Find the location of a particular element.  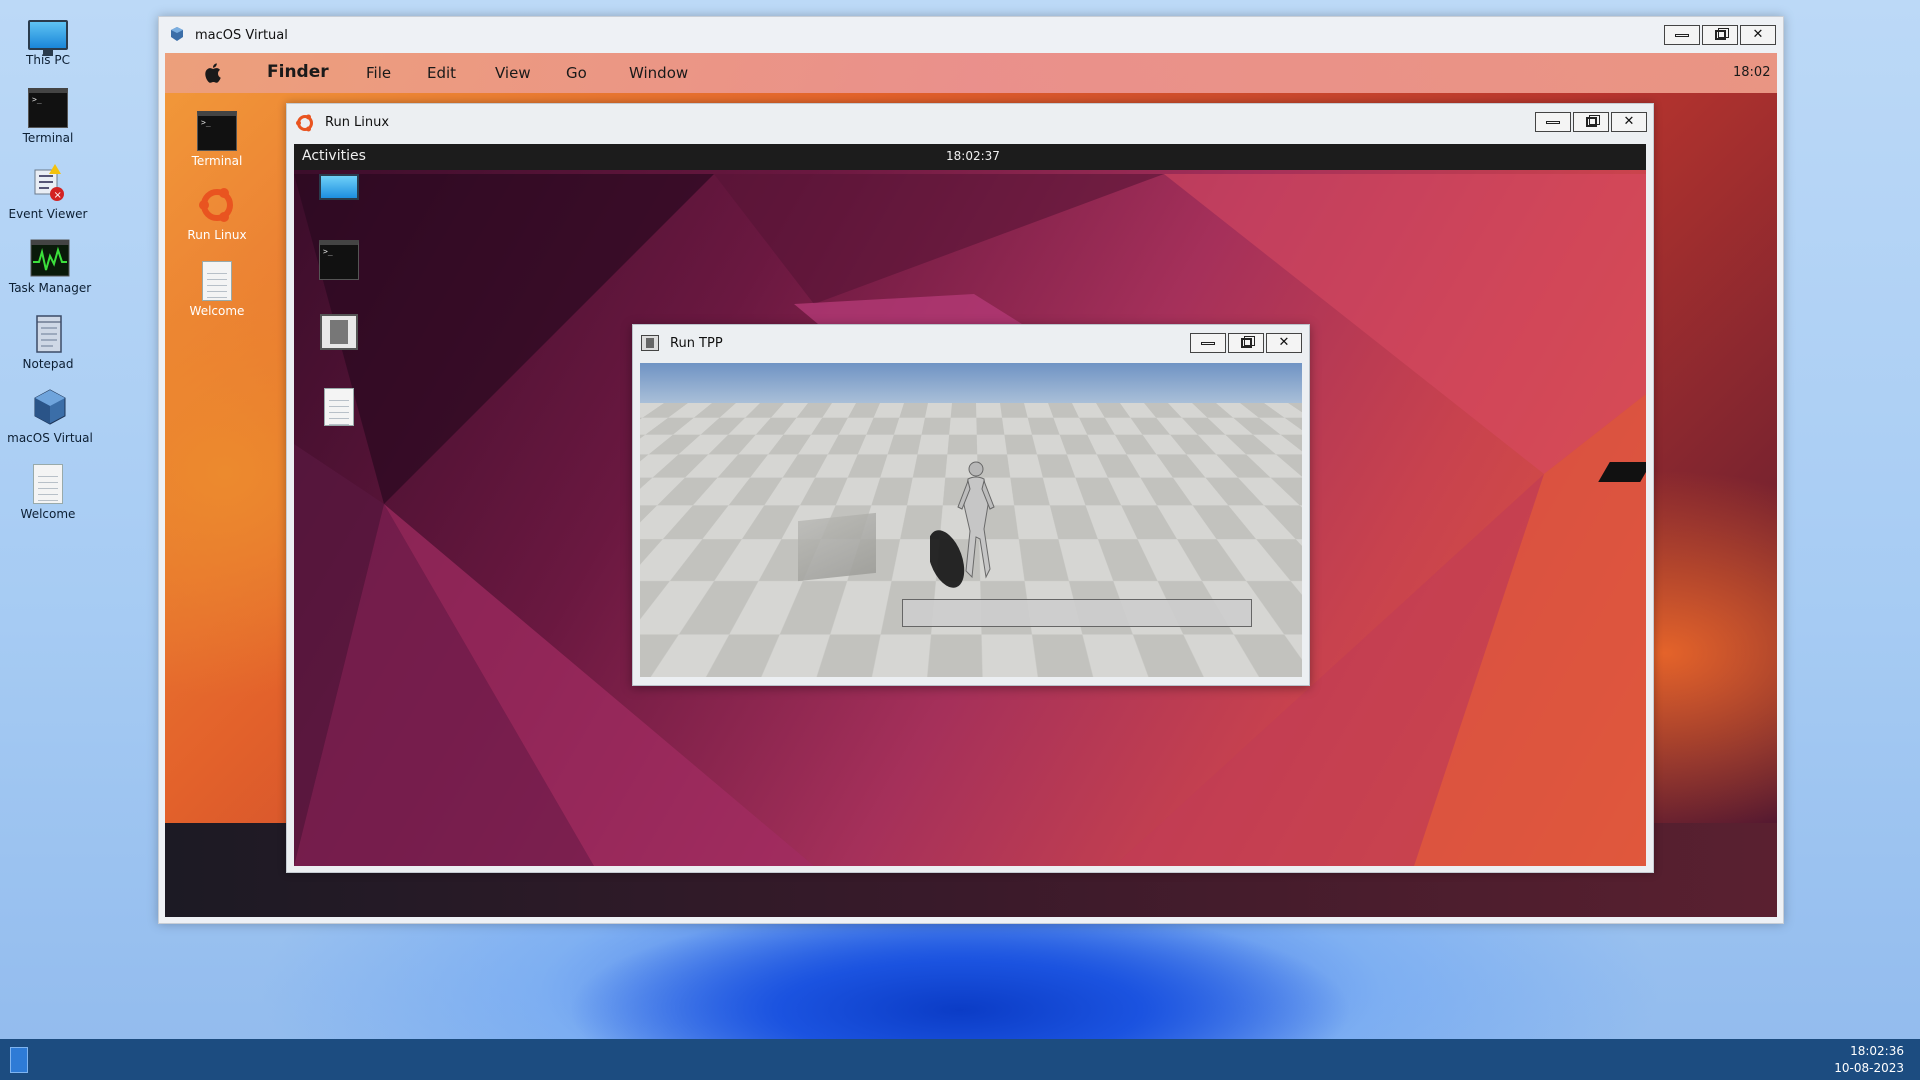

menu-edit: Edit is located at coordinates (441, 73).